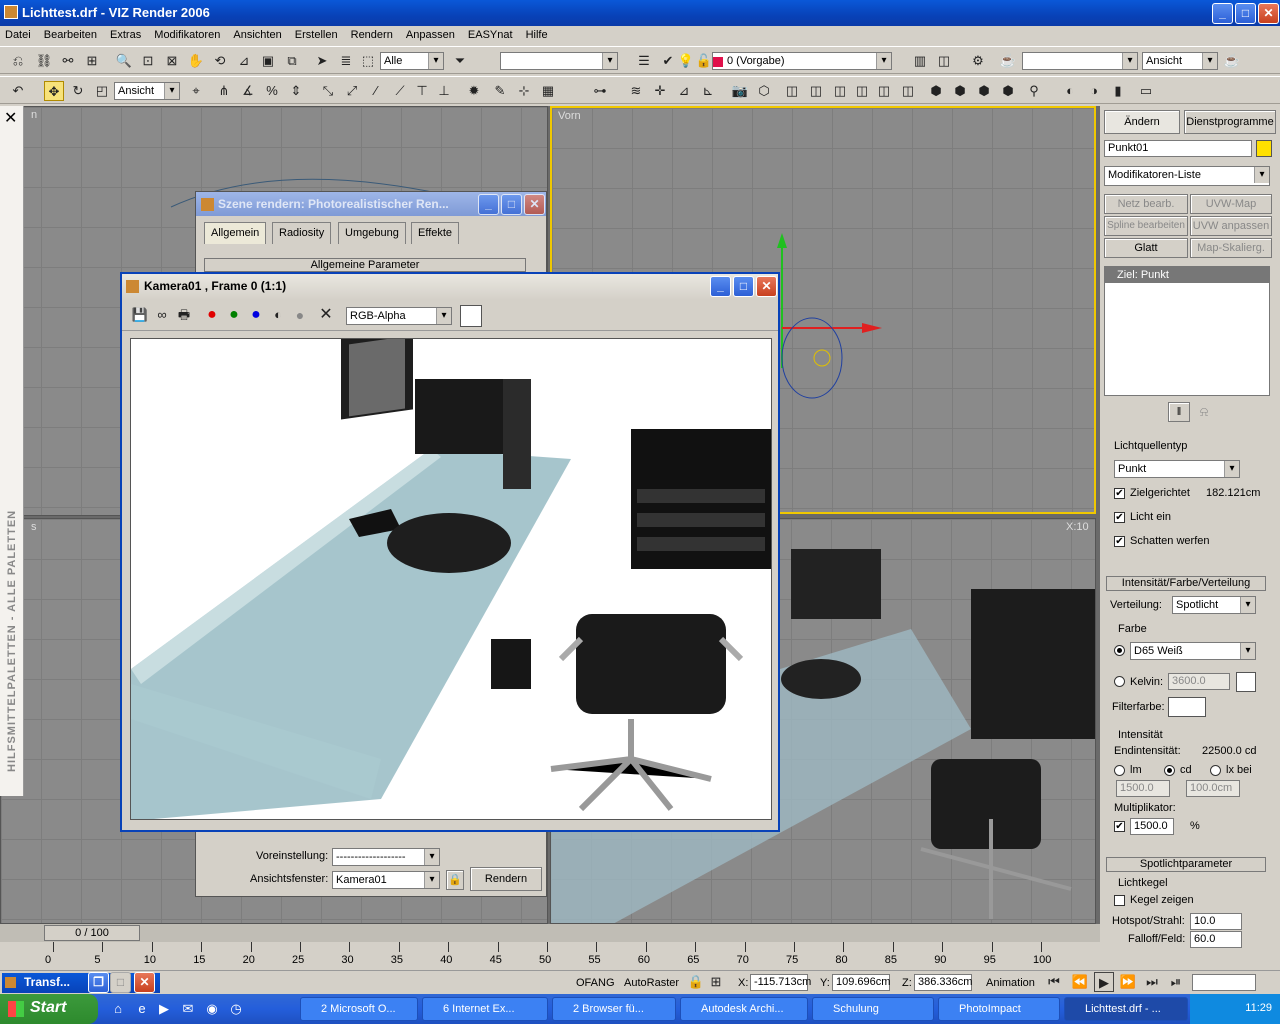 The width and height of the screenshot is (1280, 1024). Describe the element at coordinates (328, 91) in the screenshot. I see `constraint-x-icon: ⤡` at that location.